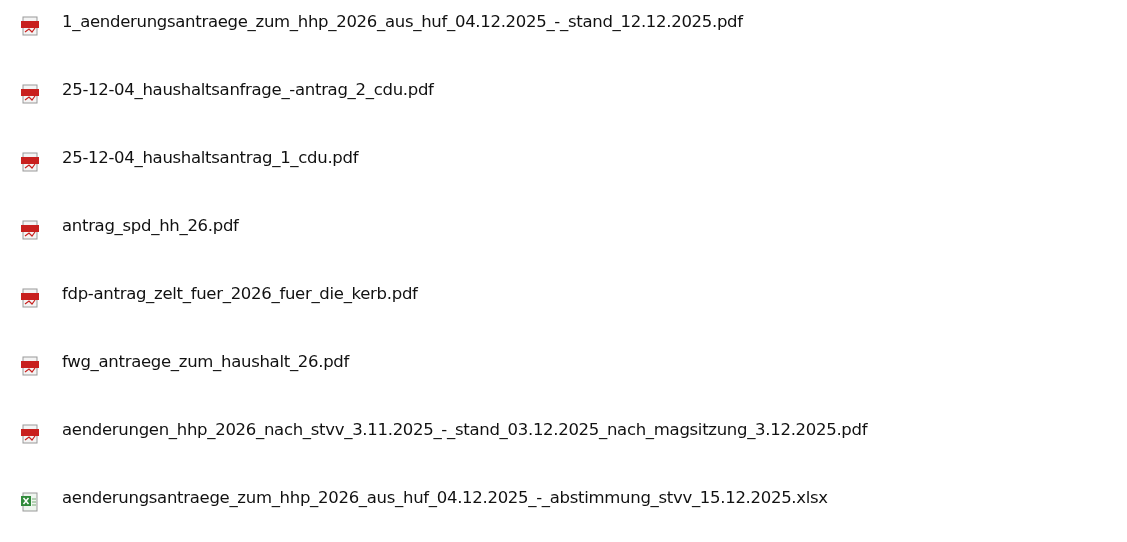  Describe the element at coordinates (465, 429) in the screenshot. I see `file-name: aenderungen_hhp_2026_nach_stvv_3.11.2025_-_stand_03.12.2025_nach_magsitzung_3.12.2025.pdf` at that location.